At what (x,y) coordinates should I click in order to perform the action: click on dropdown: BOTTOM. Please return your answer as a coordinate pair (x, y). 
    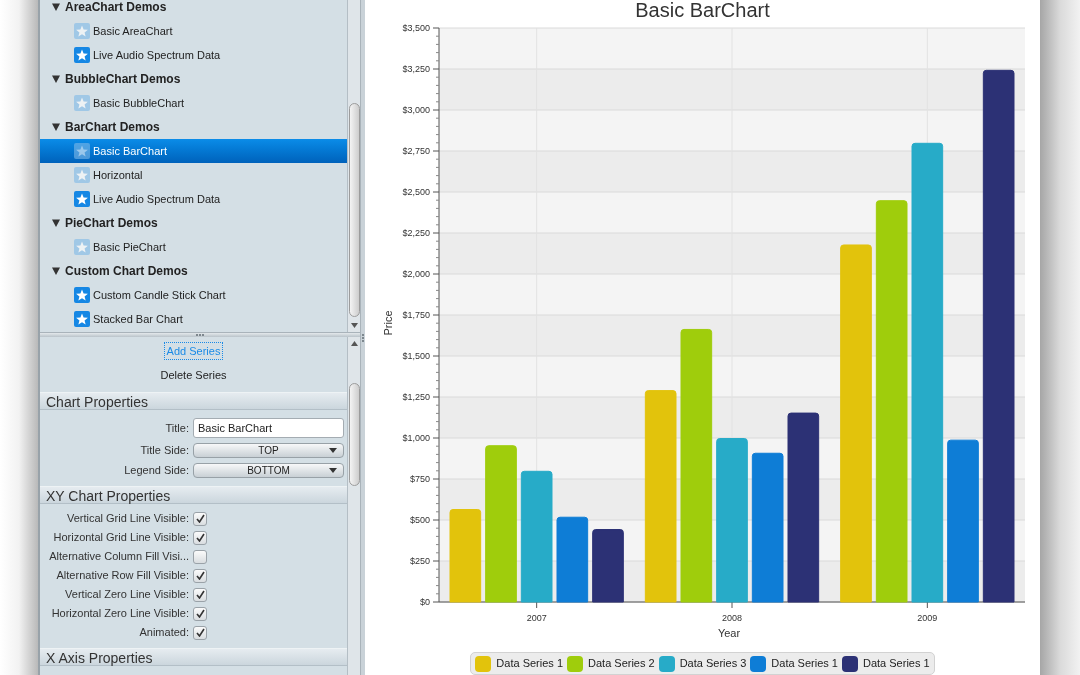
    Looking at the image, I should click on (268, 470).